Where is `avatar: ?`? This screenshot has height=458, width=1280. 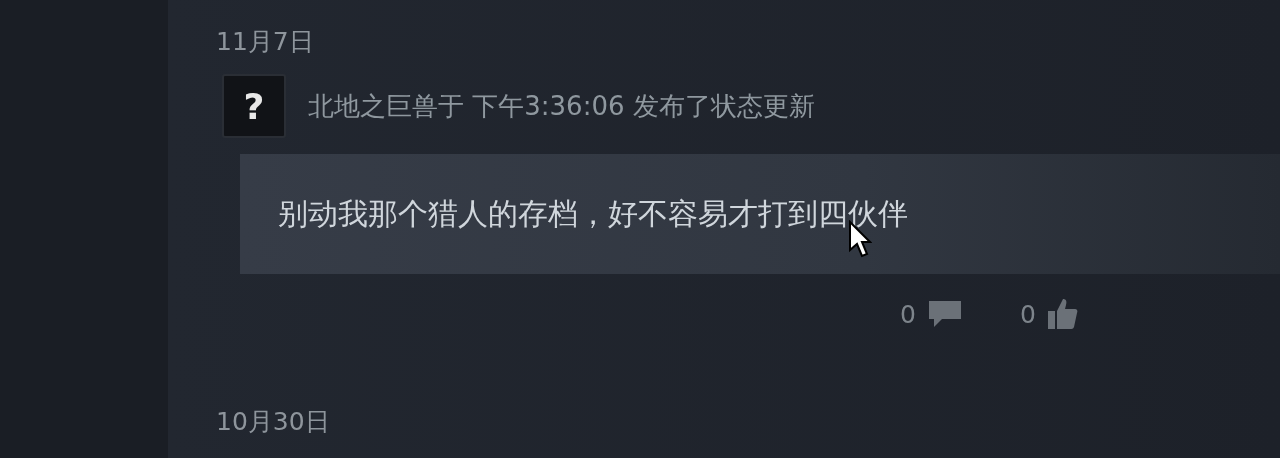
avatar: ? is located at coordinates (254, 106).